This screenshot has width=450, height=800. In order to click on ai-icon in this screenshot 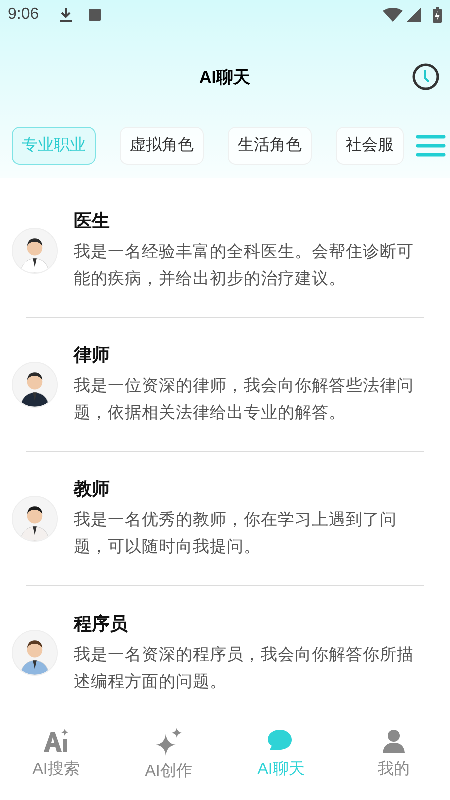, I will do `click(56, 741)`.